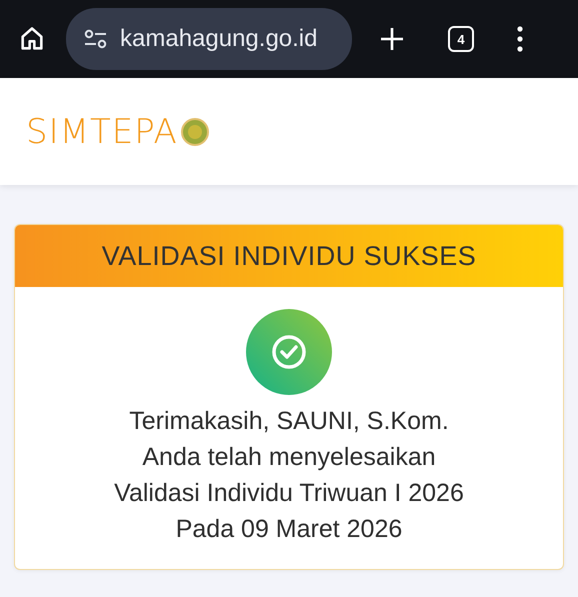 The height and width of the screenshot is (597, 578). What do you see at coordinates (219, 39) in the screenshot?
I see `url-text: kamahagung.go.id` at bounding box center [219, 39].